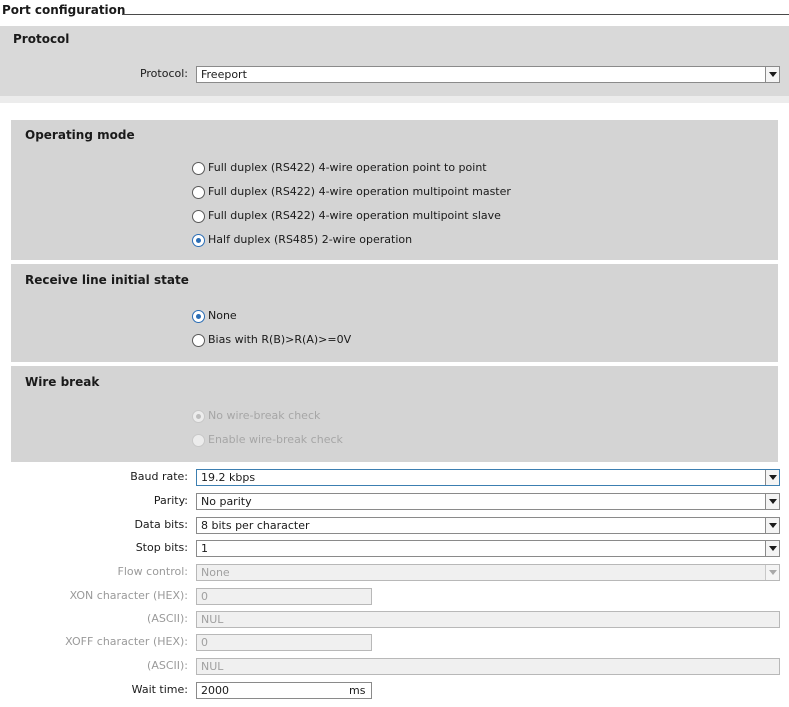 Image resolution: width=789 pixels, height=707 pixels. Describe the element at coordinates (264, 415) in the screenshot. I see `wire-break-option-label: No wire-break check` at that location.